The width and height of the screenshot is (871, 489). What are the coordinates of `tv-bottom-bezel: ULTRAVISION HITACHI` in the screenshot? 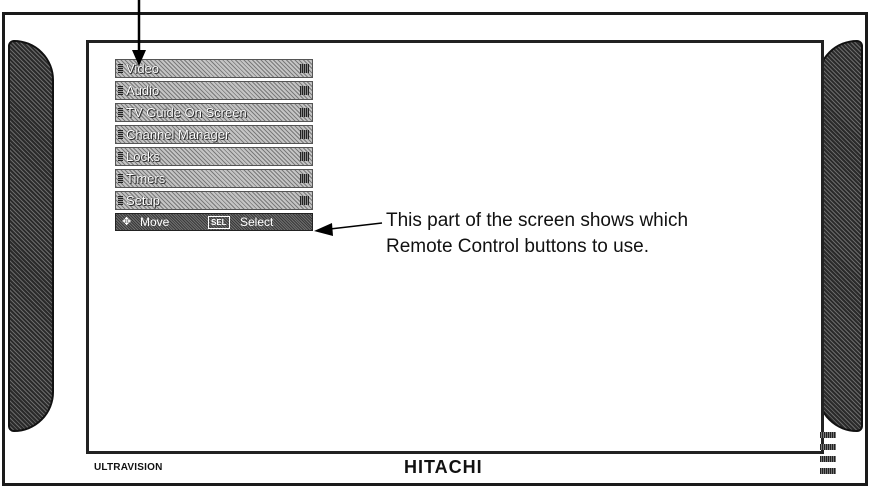 It's located at (455, 467).